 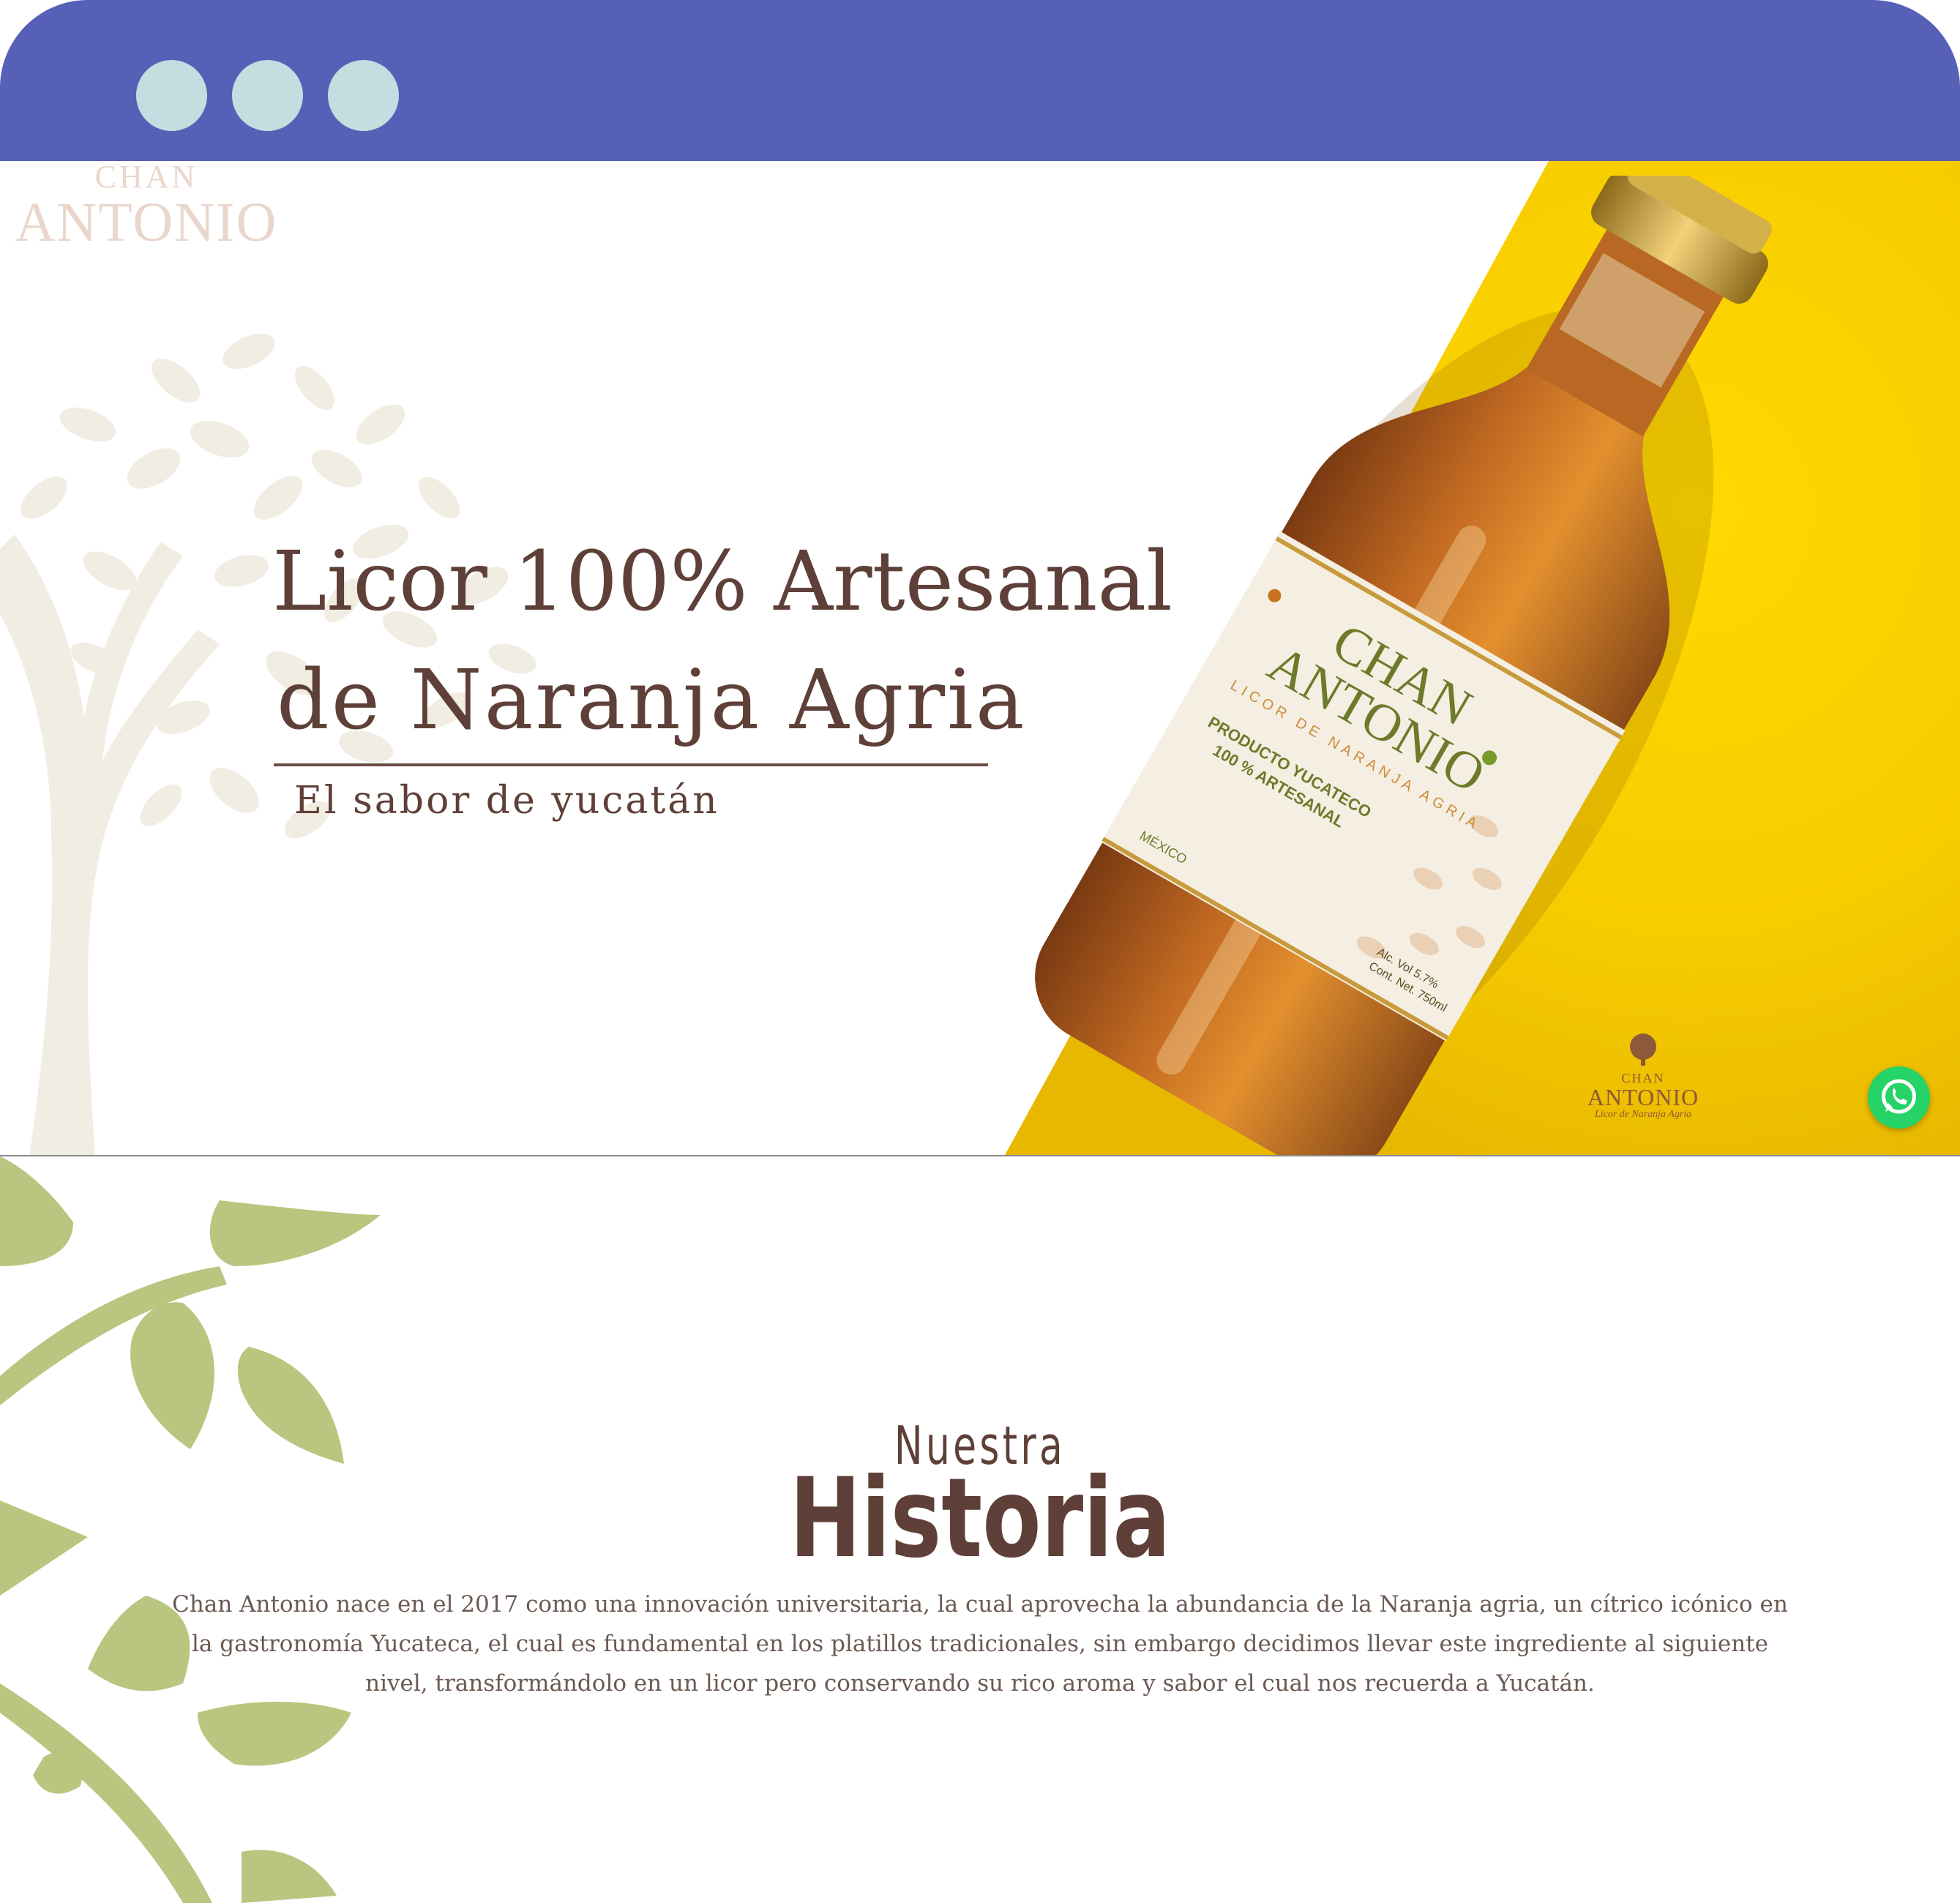 I want to click on whatsapp-icon, so click(x=1899, y=1097).